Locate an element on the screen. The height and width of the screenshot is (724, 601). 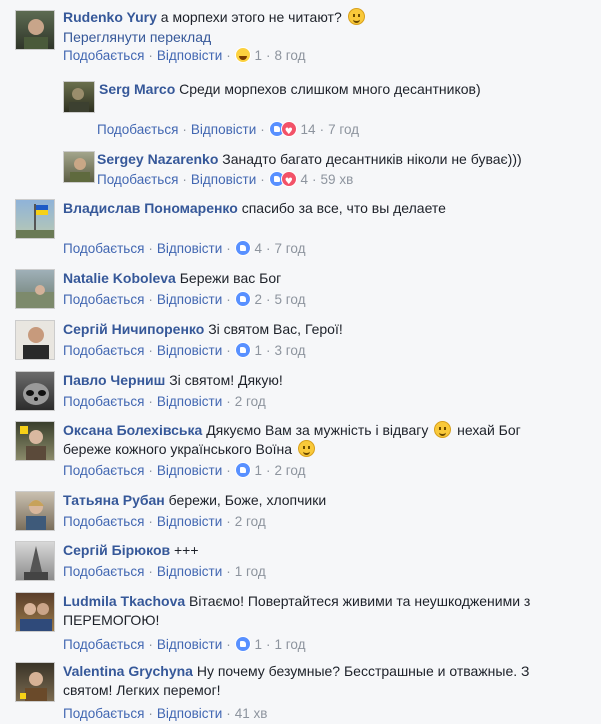
comment-time: 8 год is located at coordinates (290, 55).